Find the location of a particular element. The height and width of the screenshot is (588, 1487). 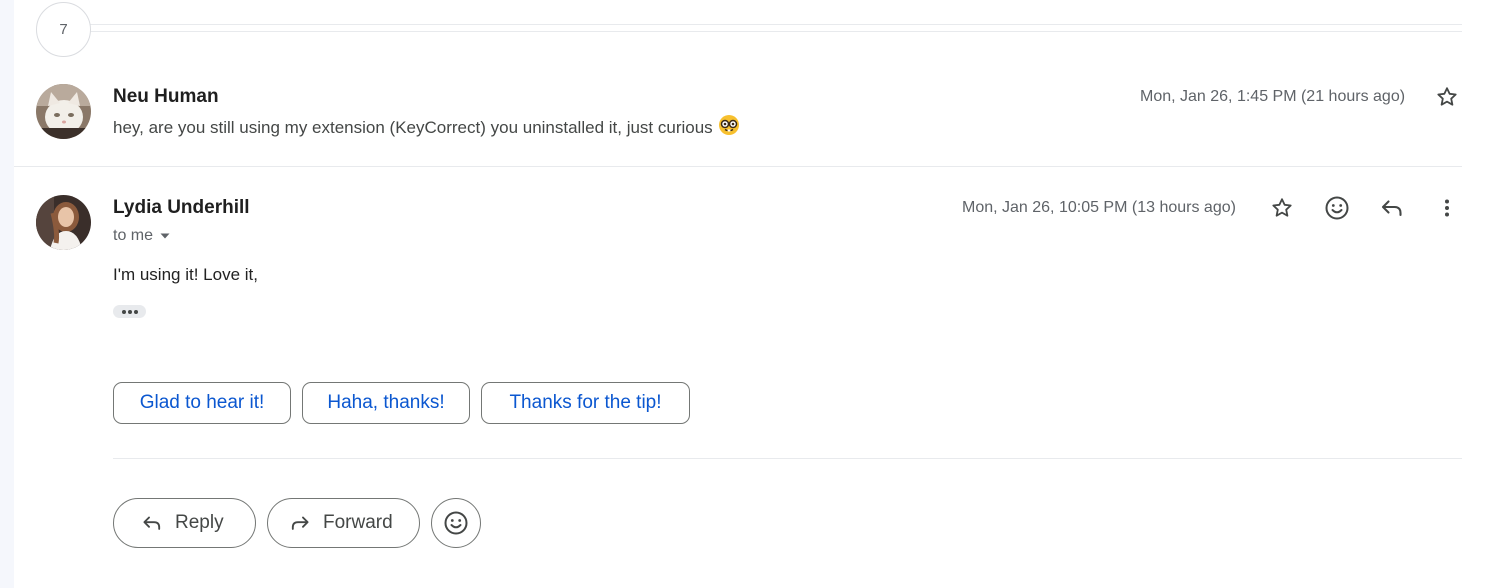

message-body: I'm using it! Love it, is located at coordinates (185, 274).